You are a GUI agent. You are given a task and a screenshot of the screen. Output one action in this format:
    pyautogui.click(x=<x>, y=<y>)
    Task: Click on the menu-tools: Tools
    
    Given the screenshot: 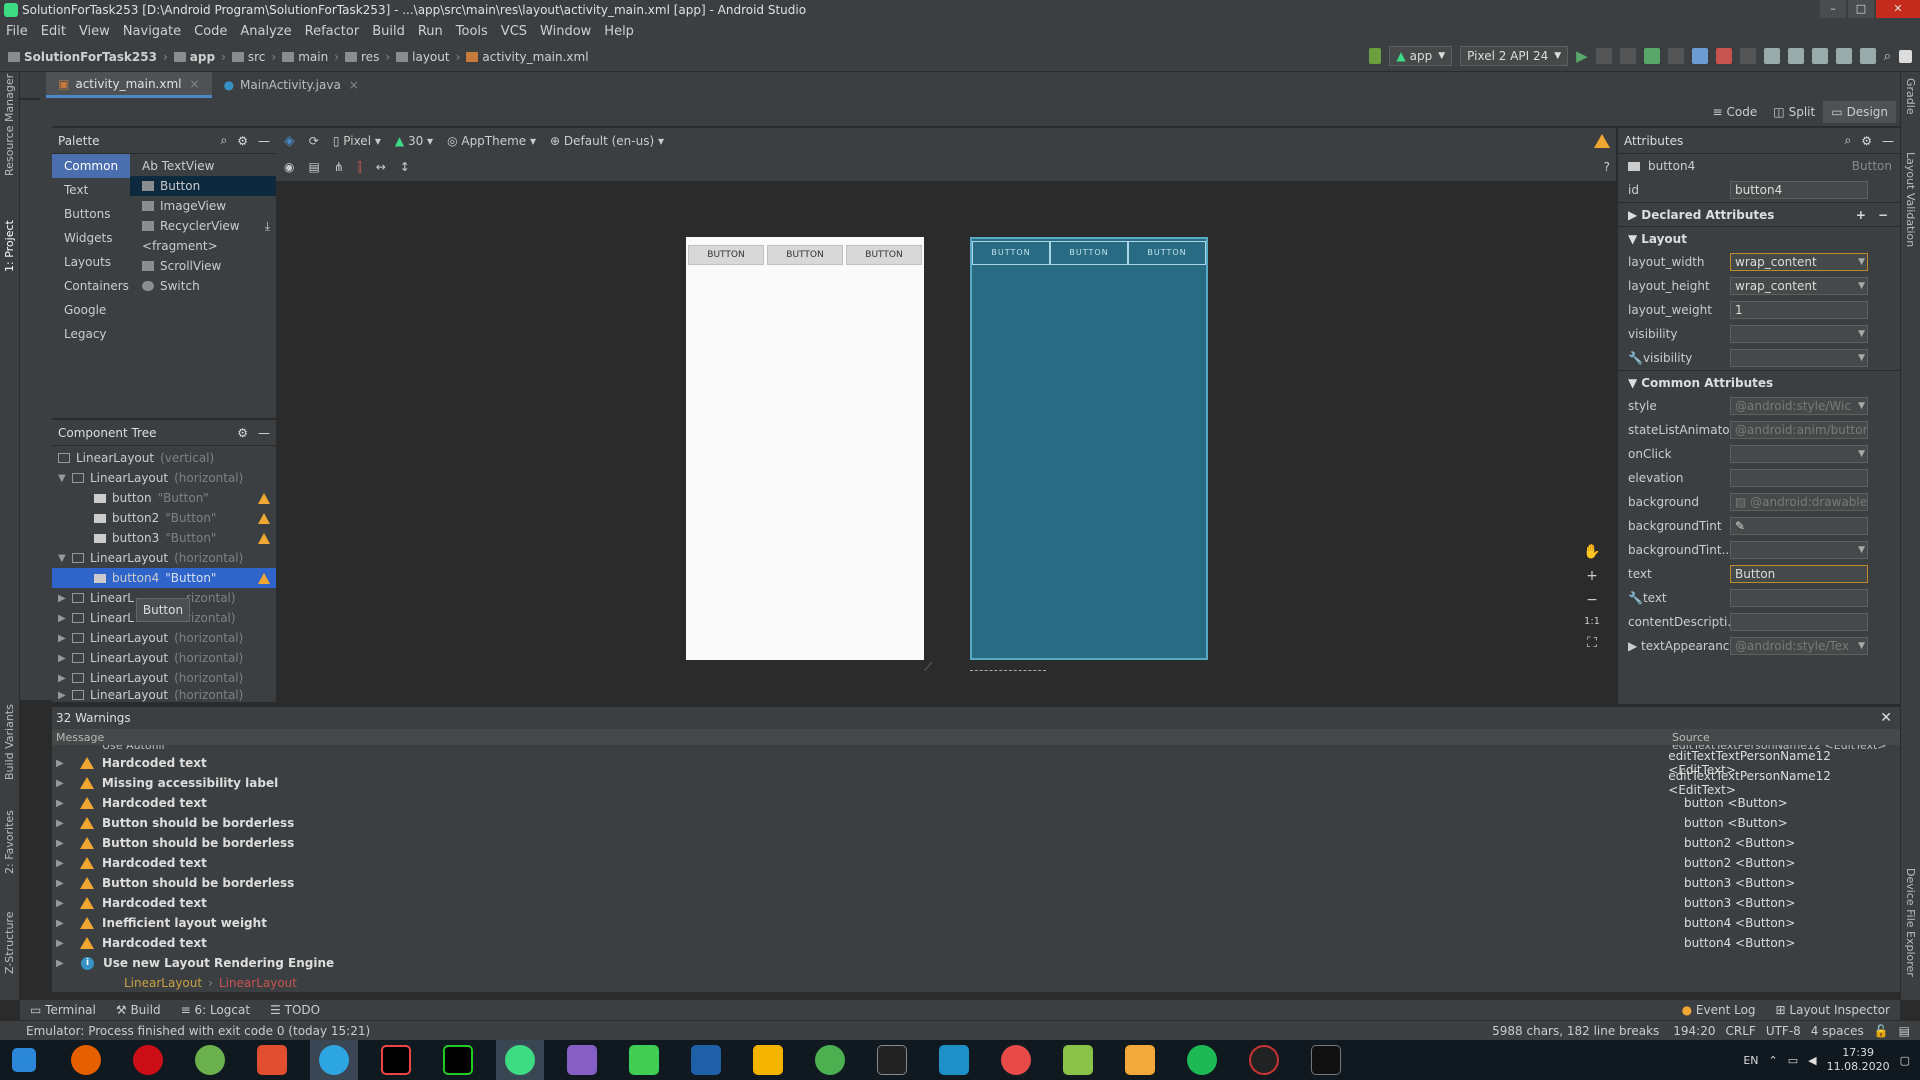 What is the action you would take?
    pyautogui.click(x=472, y=31)
    